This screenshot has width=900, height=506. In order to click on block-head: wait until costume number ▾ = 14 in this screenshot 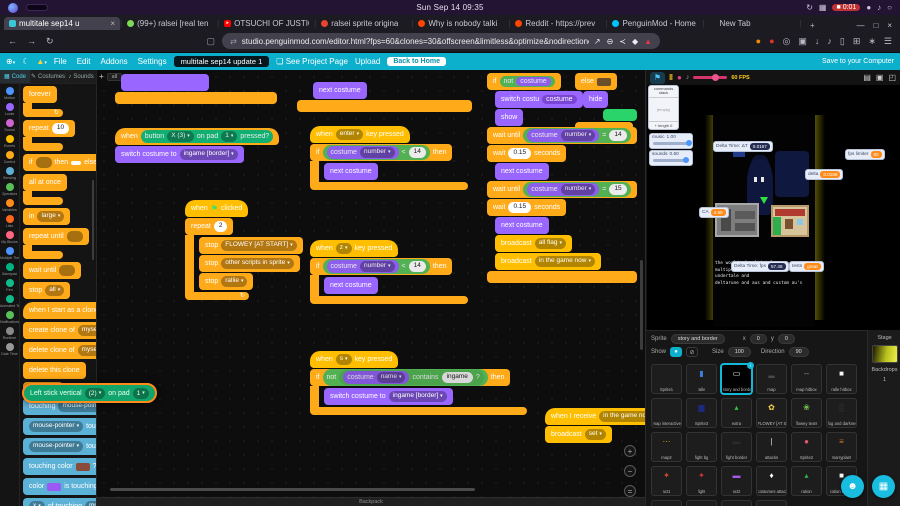, I will do `click(562, 135)`.